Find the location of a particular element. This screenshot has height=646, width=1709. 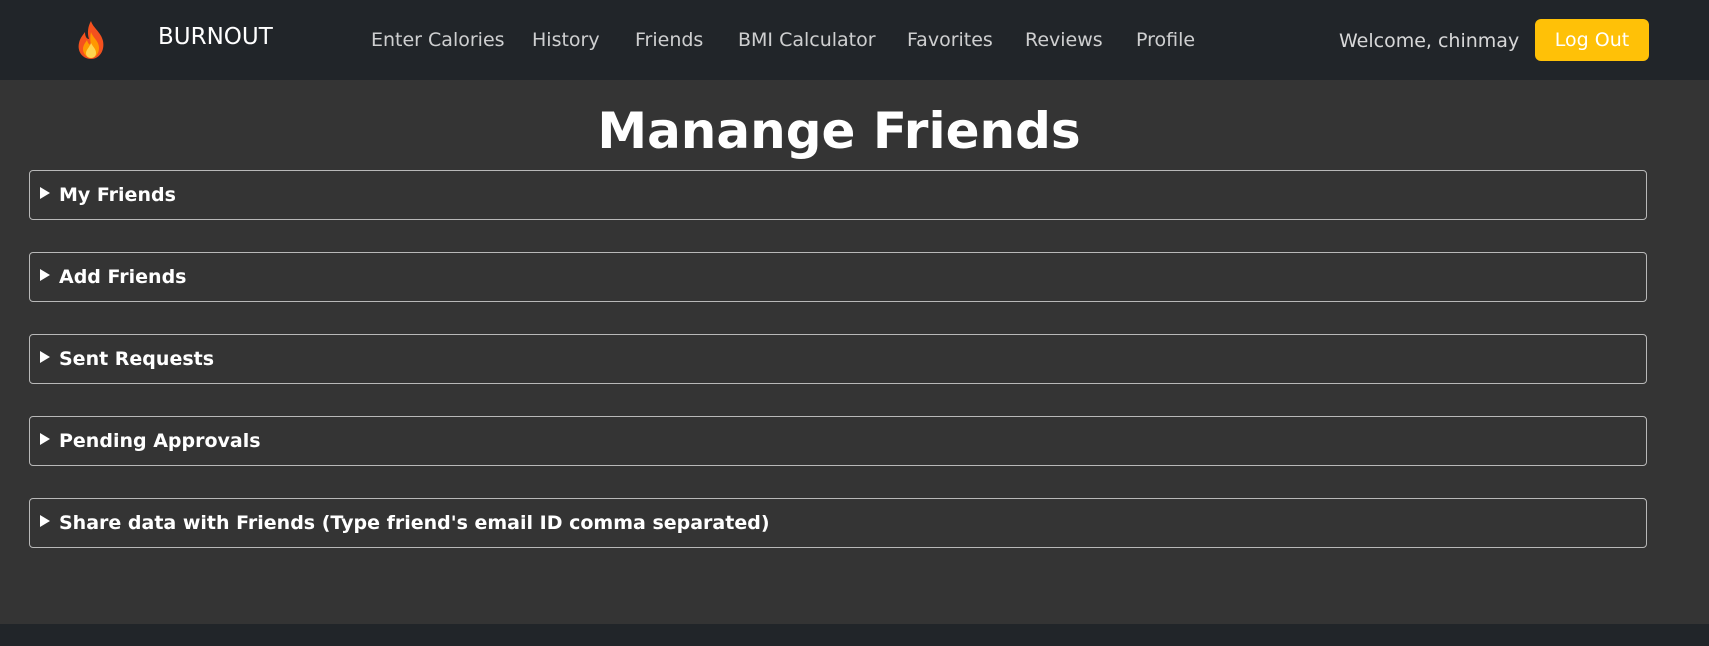

footer-strip is located at coordinates (854, 635).